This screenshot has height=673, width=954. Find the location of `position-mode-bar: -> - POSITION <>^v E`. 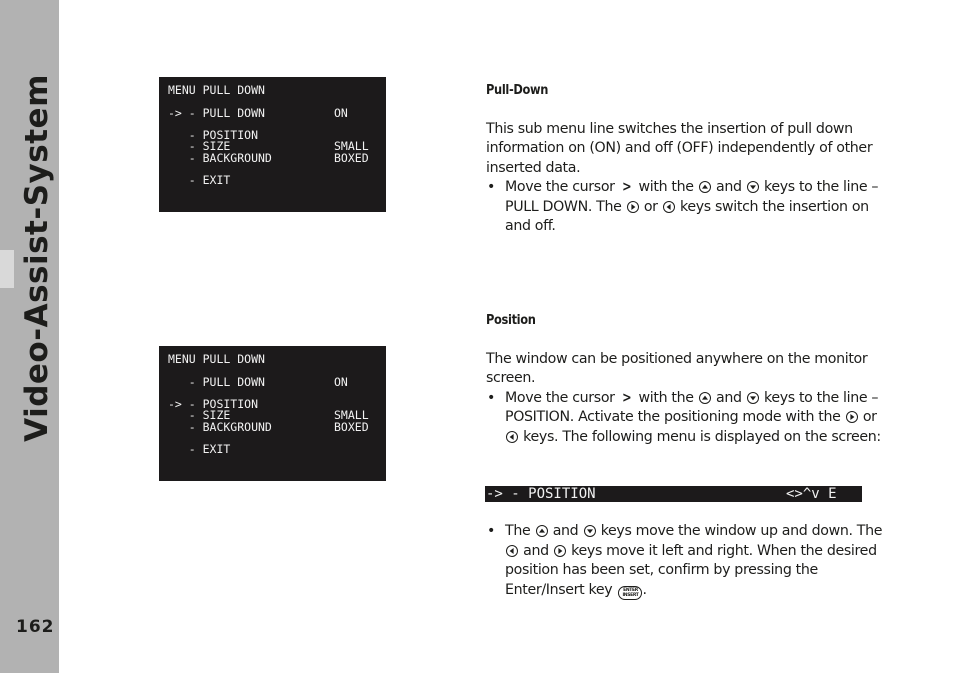

position-mode-bar: -> - POSITION <>^v E is located at coordinates (673, 494).